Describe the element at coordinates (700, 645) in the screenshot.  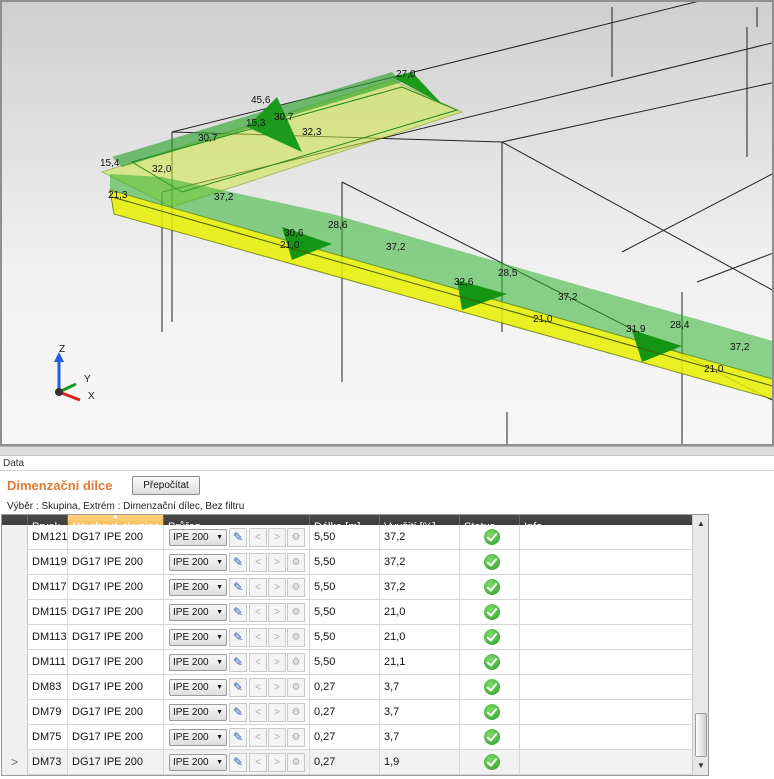
I see `vertical-scrollbar: ▲ ▼` at that location.